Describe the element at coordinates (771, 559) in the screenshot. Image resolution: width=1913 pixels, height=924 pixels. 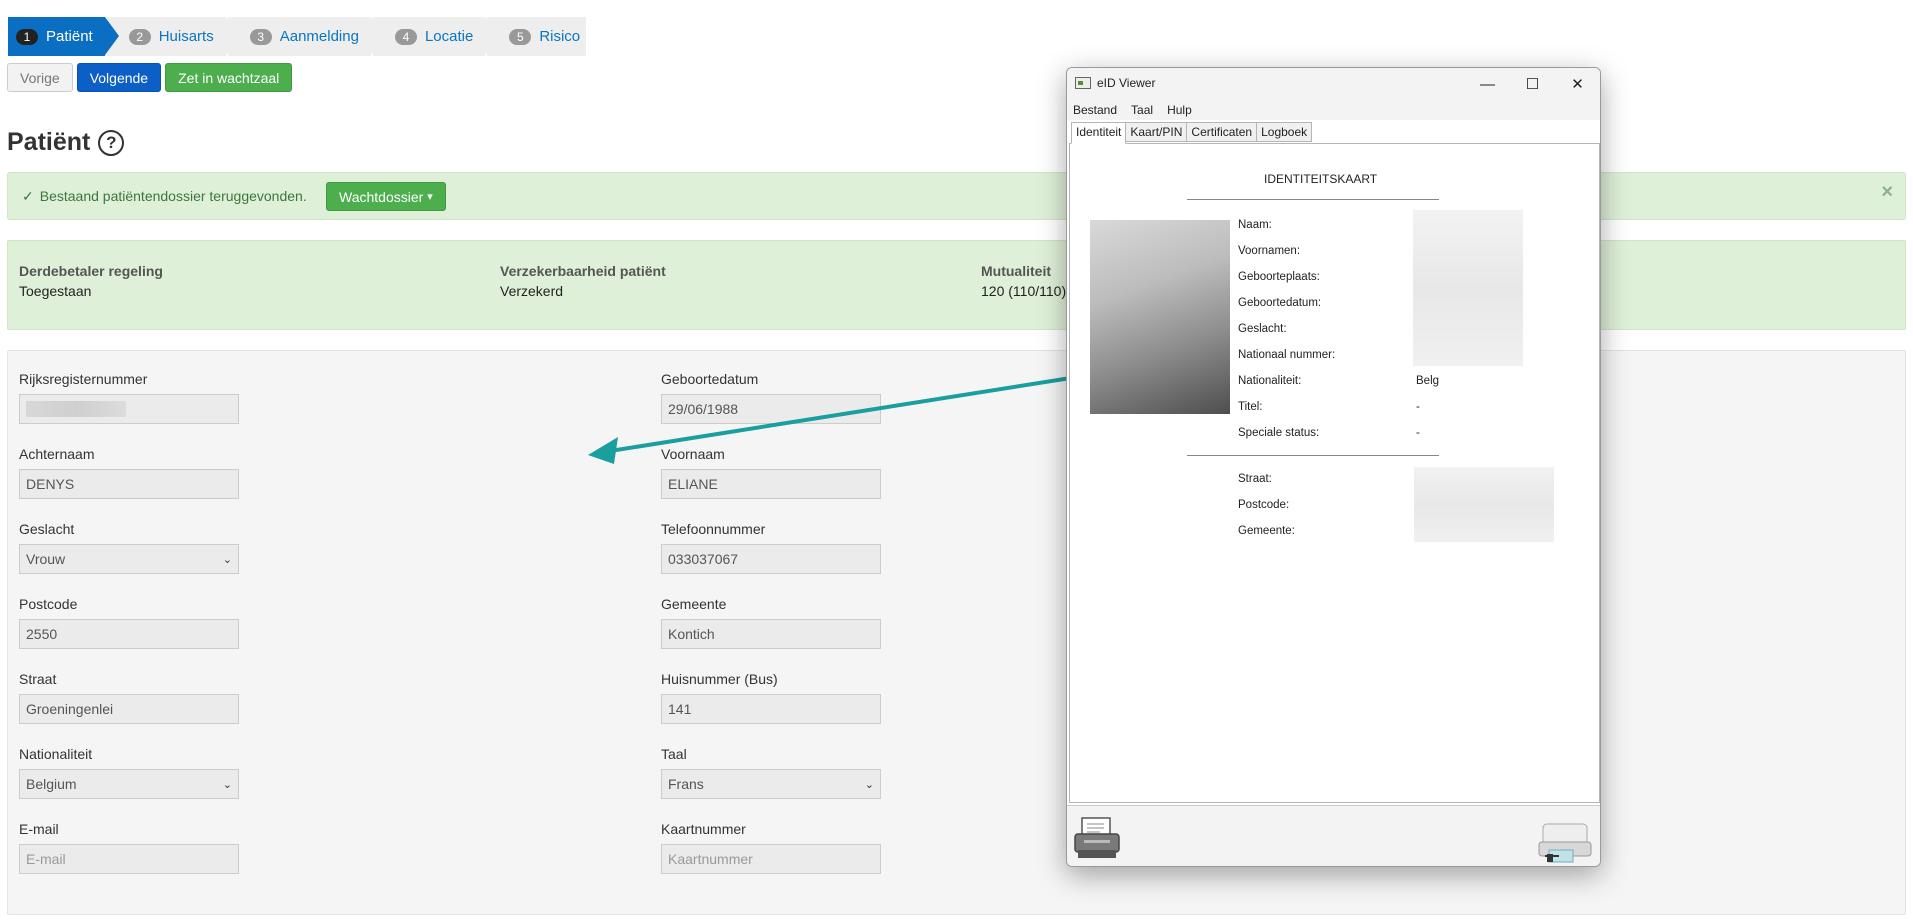
I see `phone-input: 033037067` at that location.